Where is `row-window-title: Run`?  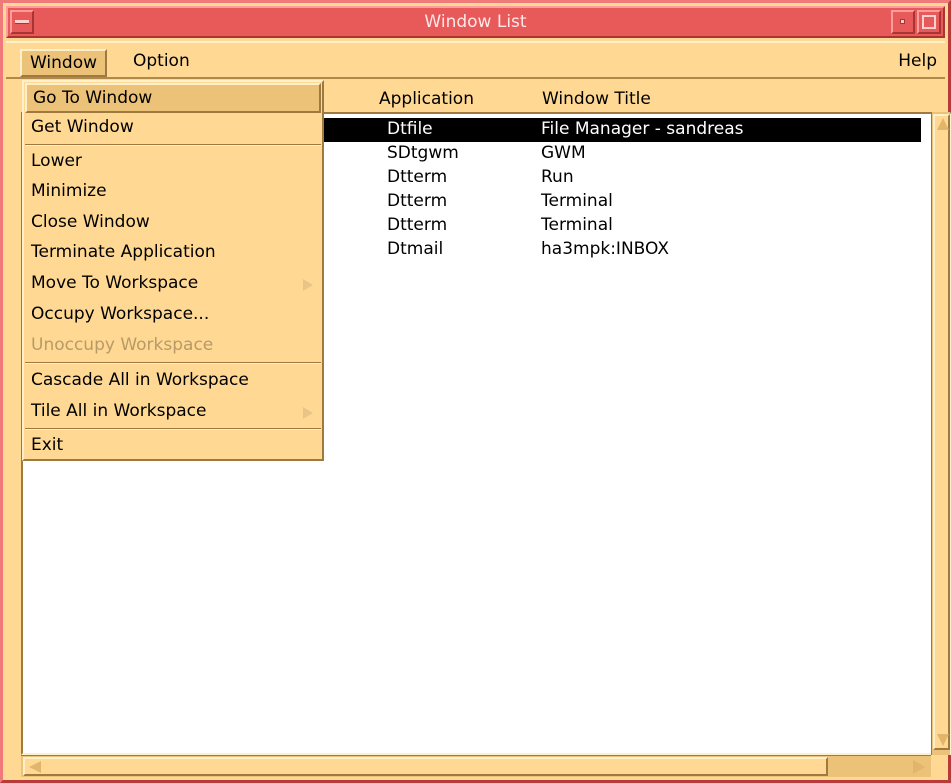
row-window-title: Run is located at coordinates (557, 177).